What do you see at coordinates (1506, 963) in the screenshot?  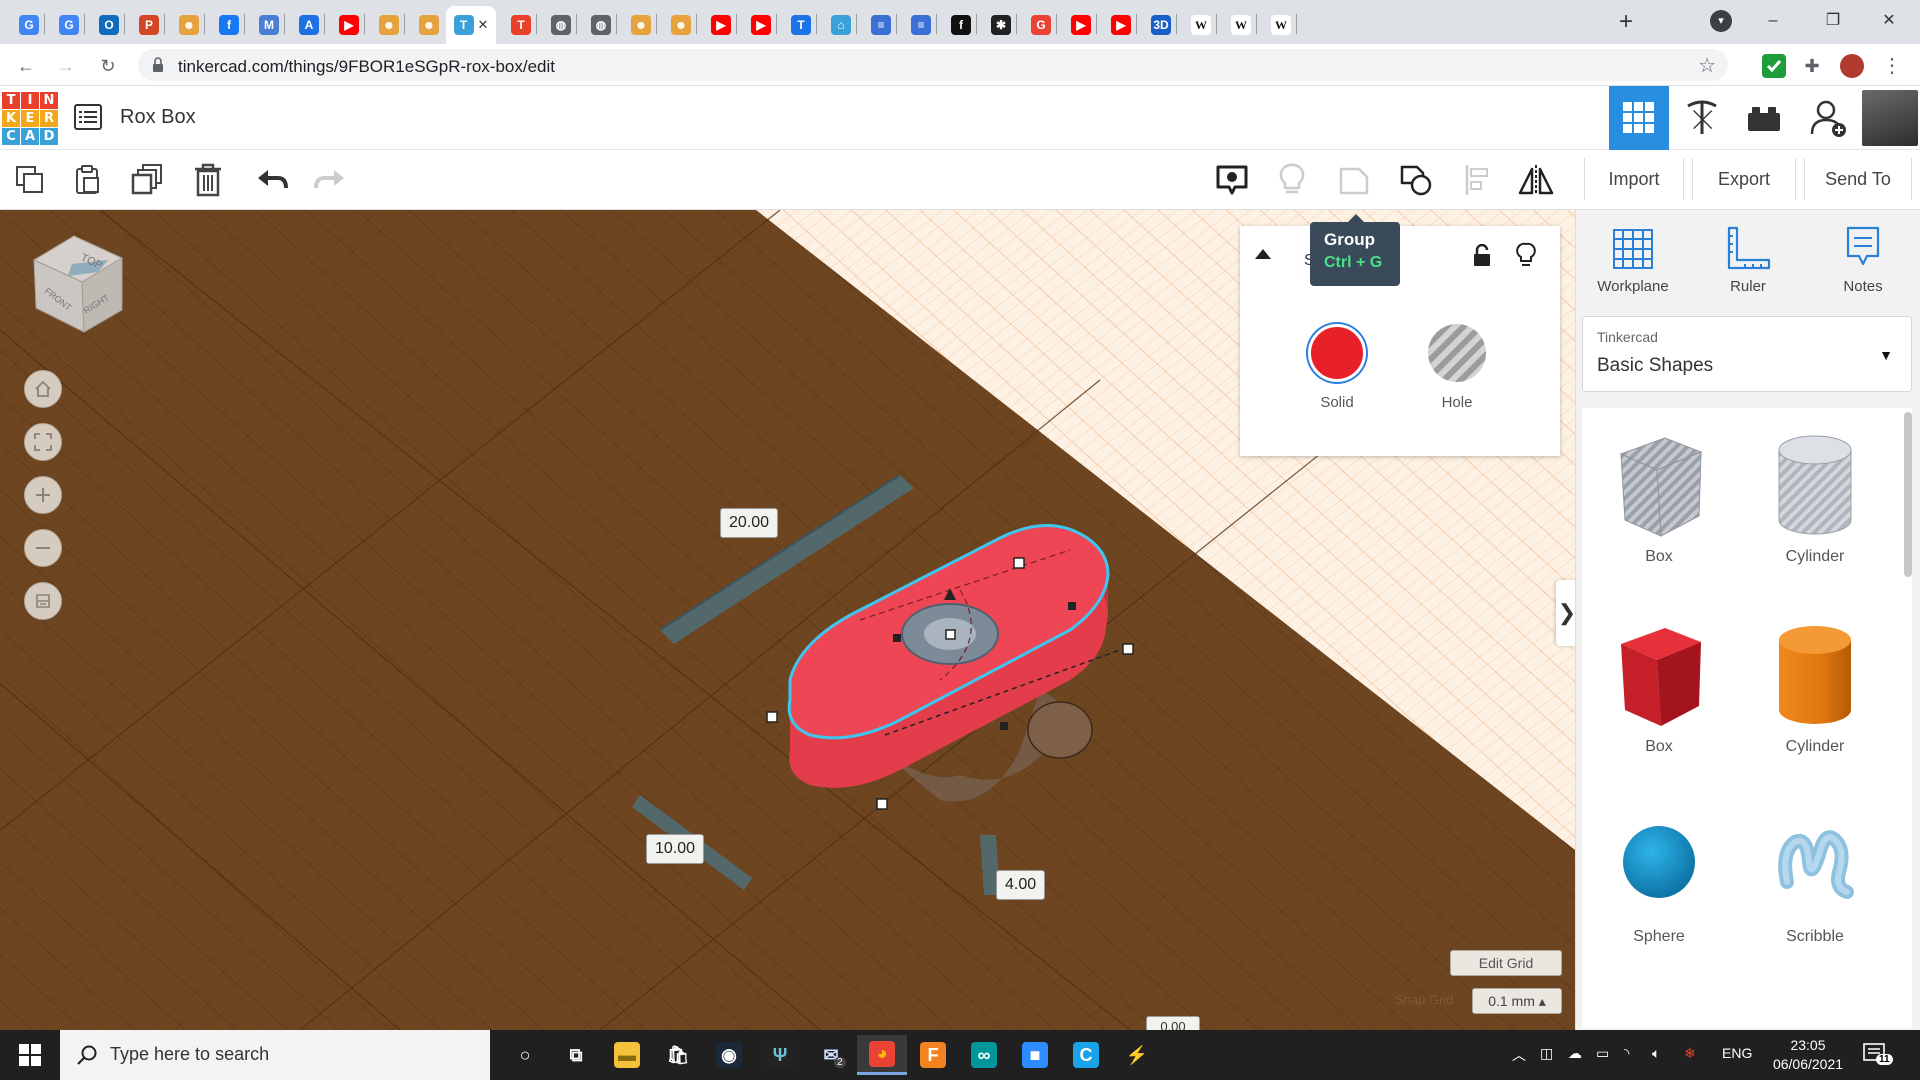 I see `edit-grid-button: Edit Grid` at bounding box center [1506, 963].